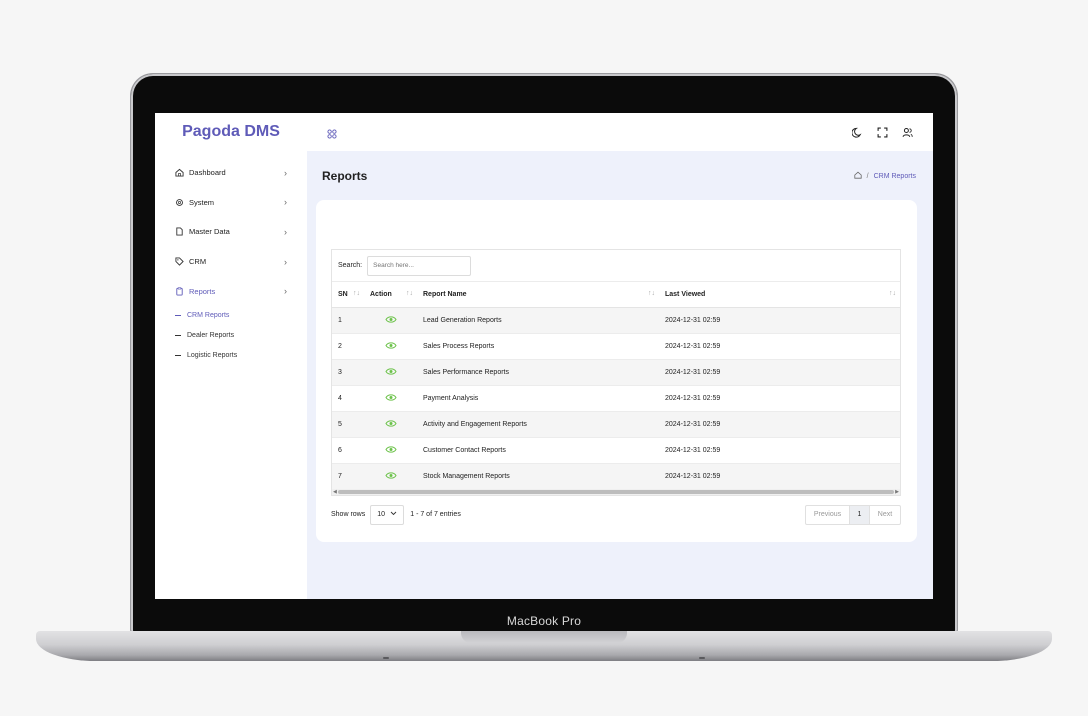 This screenshot has height=716, width=1088. I want to click on table-row: 4 Payment Analysis 2024-12-31 02:59, so click(616, 398).